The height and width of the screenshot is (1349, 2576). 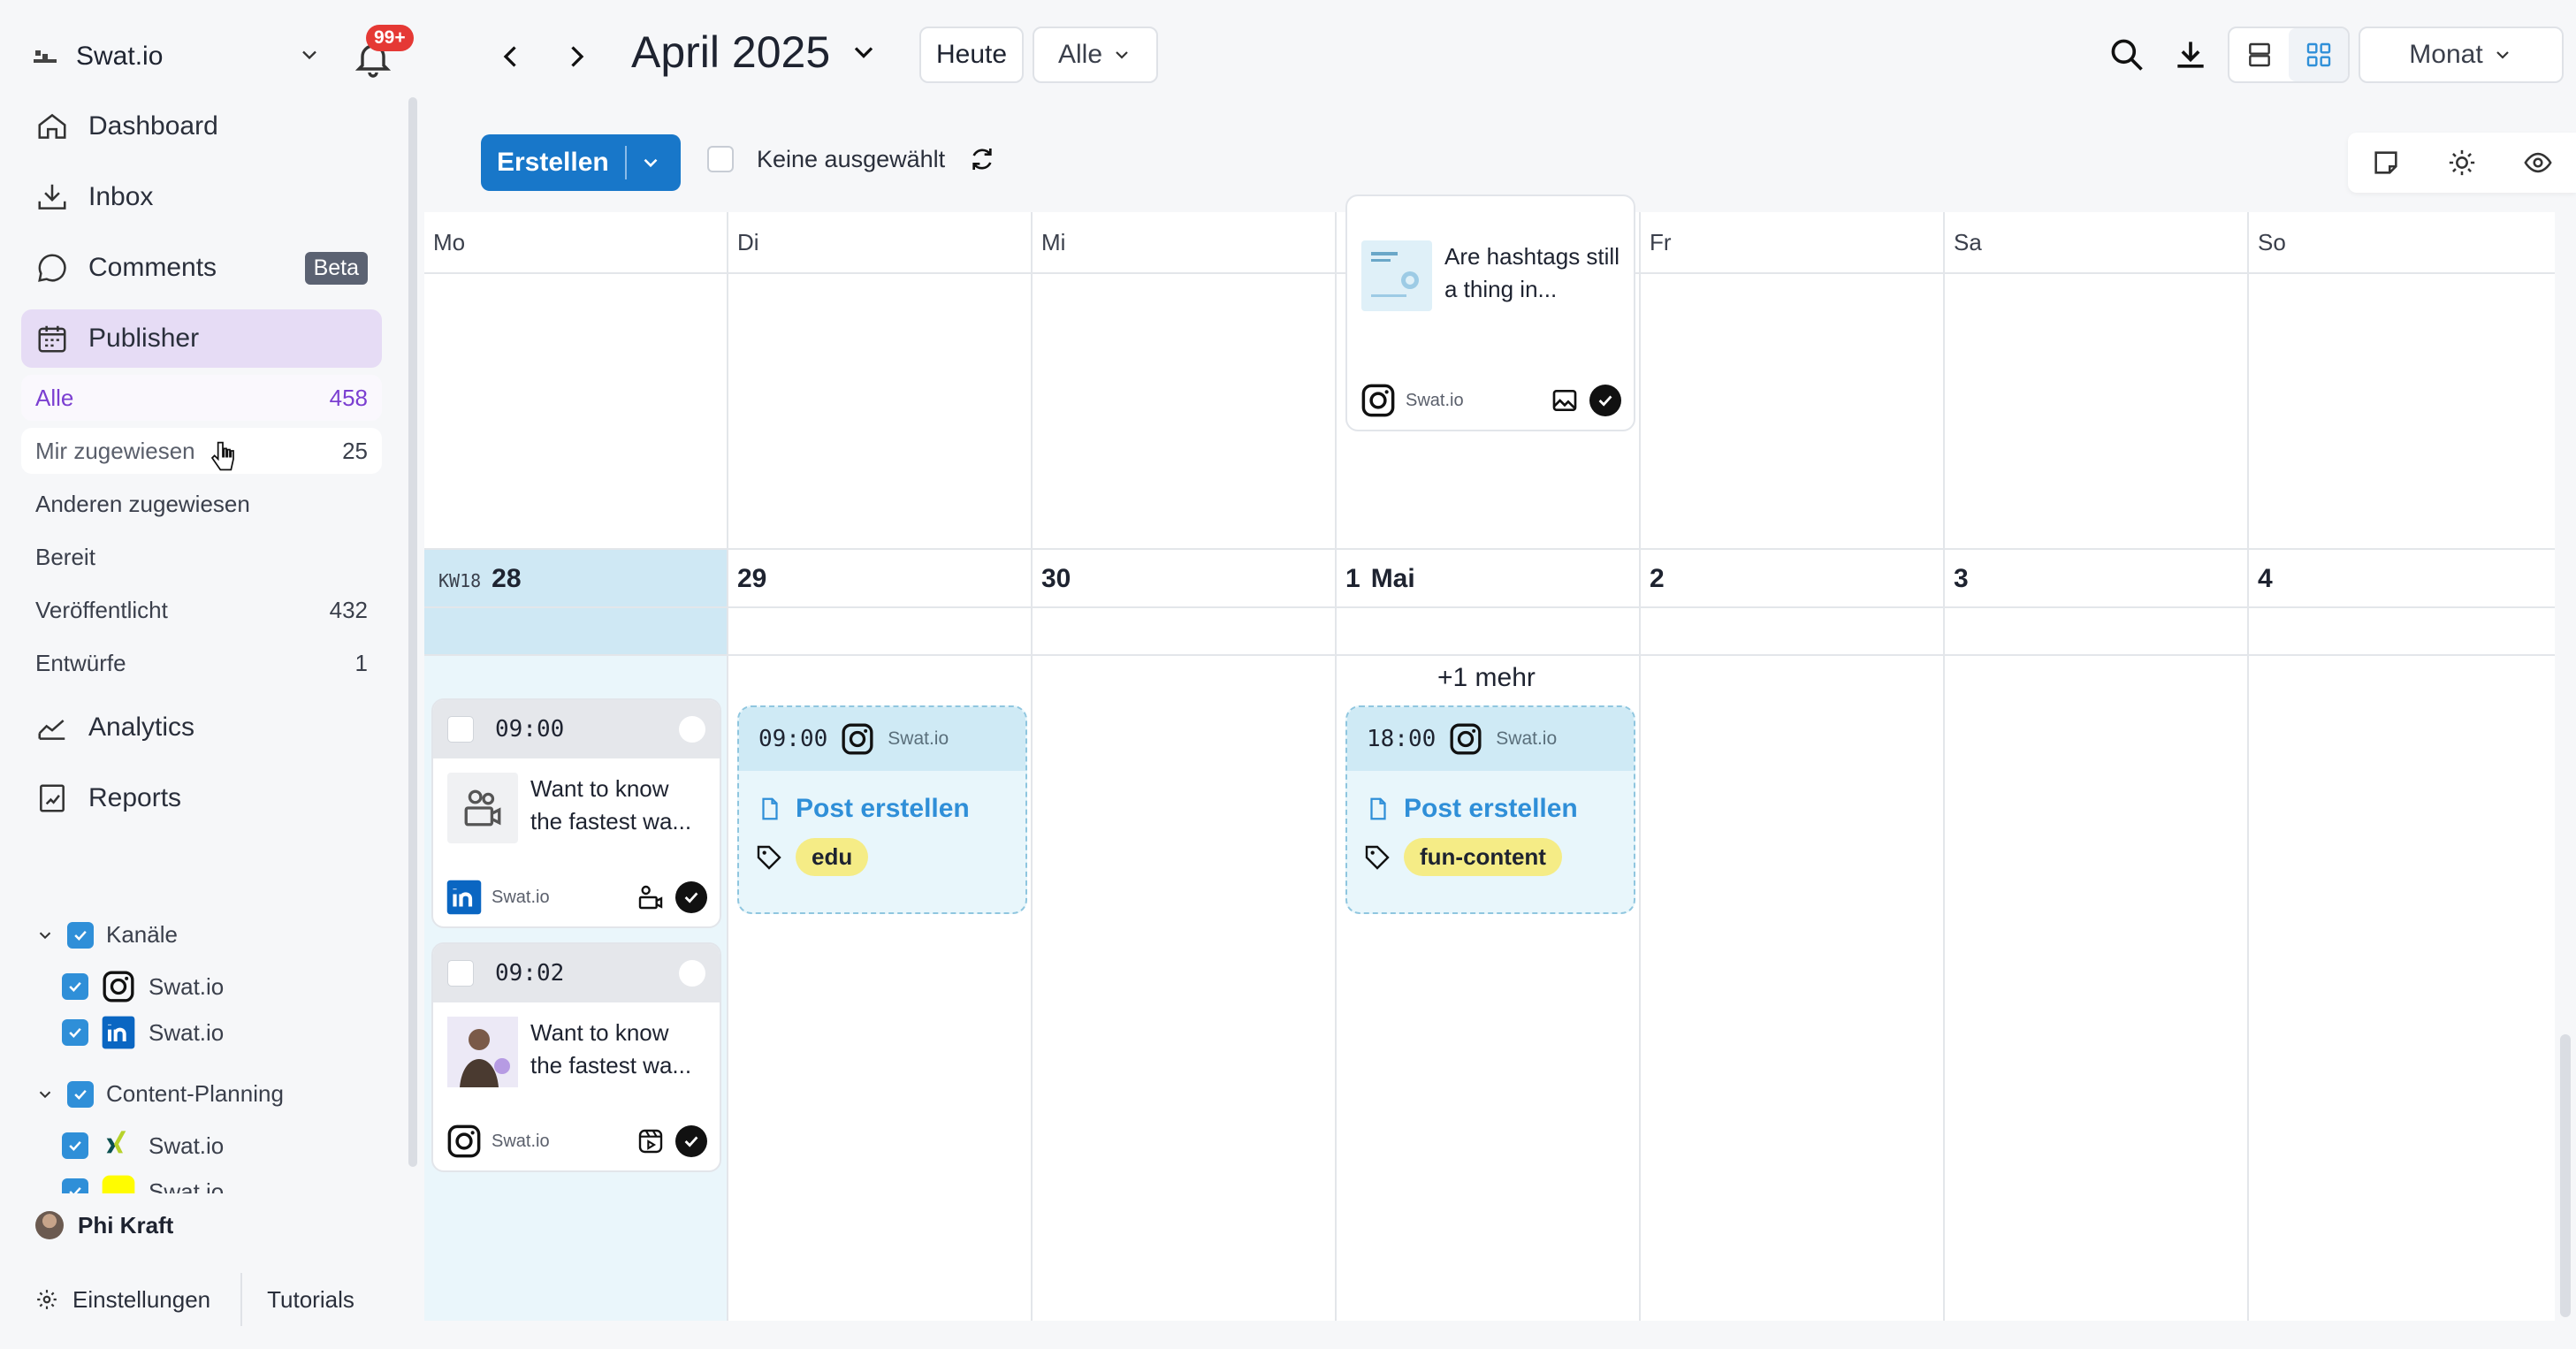 I want to click on date-cell-label: KW18 28, so click(x=480, y=579).